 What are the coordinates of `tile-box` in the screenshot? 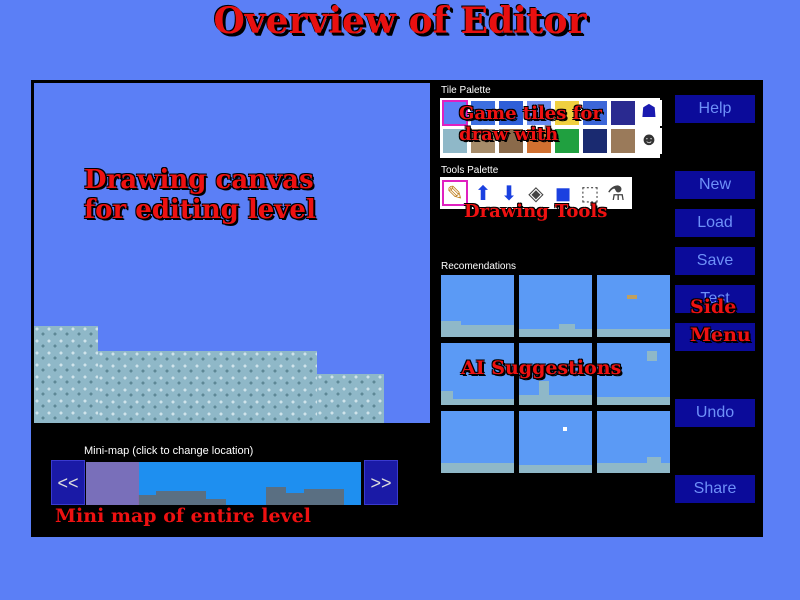 It's located at (623, 141).